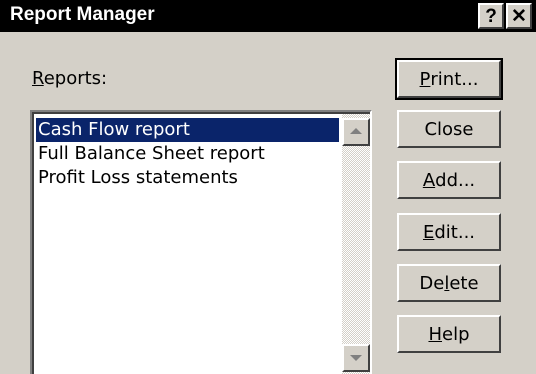  I want to click on vertical-scrollbar, so click(356, 244).